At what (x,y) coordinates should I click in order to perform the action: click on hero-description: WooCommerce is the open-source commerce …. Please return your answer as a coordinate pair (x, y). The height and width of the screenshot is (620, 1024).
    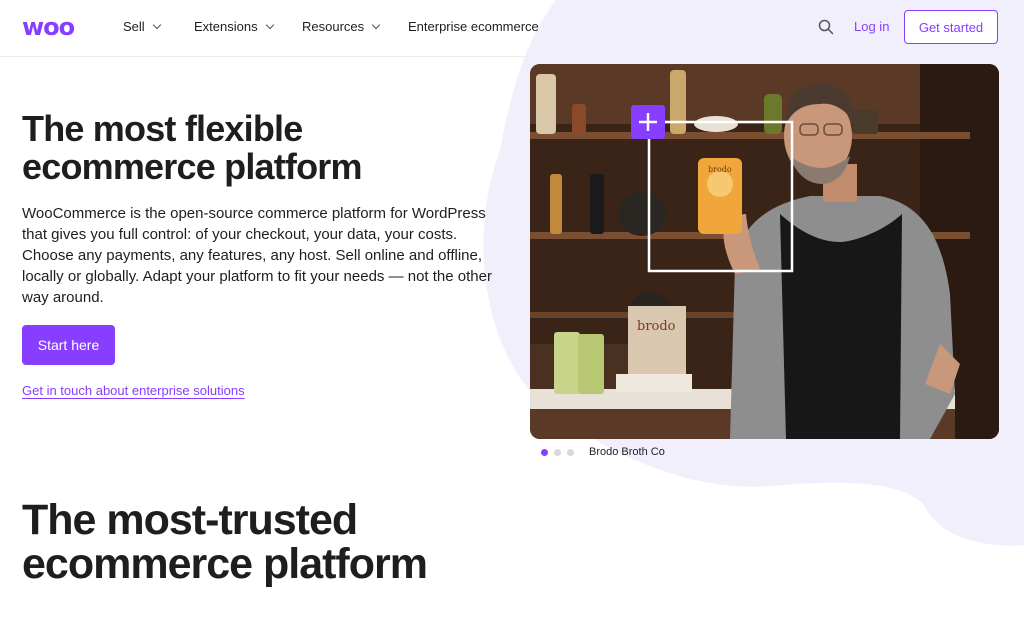
    Looking at the image, I should click on (257, 255).